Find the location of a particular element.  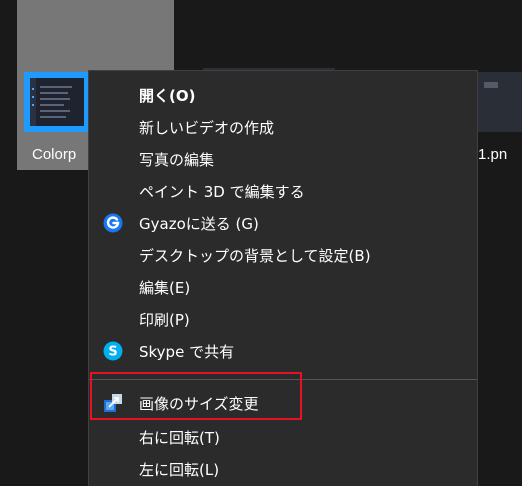

svg-text: S is located at coordinates (112, 352).